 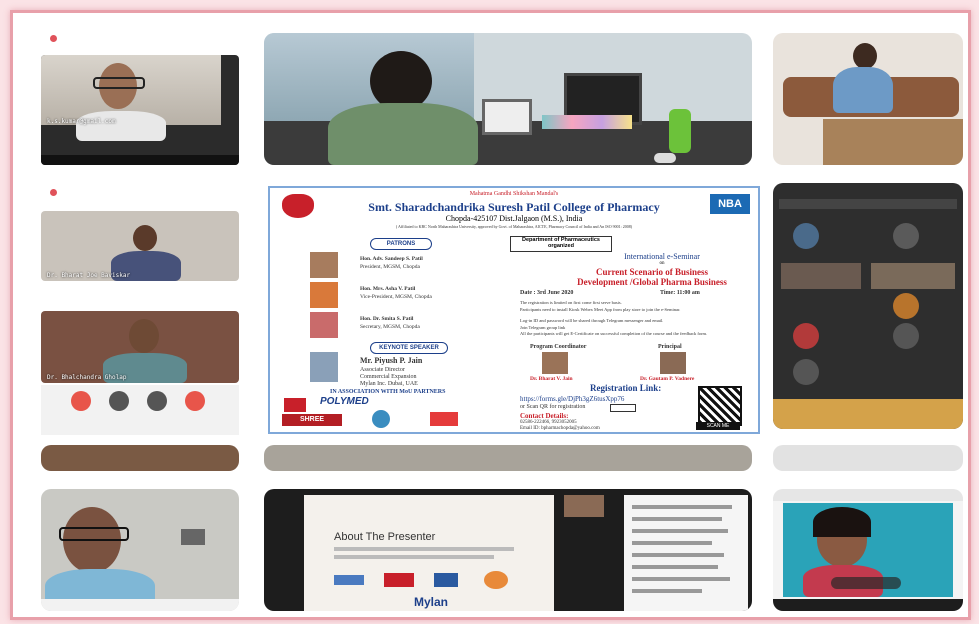 What do you see at coordinates (667, 379) in the screenshot?
I see `principal-name: Dr. Gautam P. Vadnere` at bounding box center [667, 379].